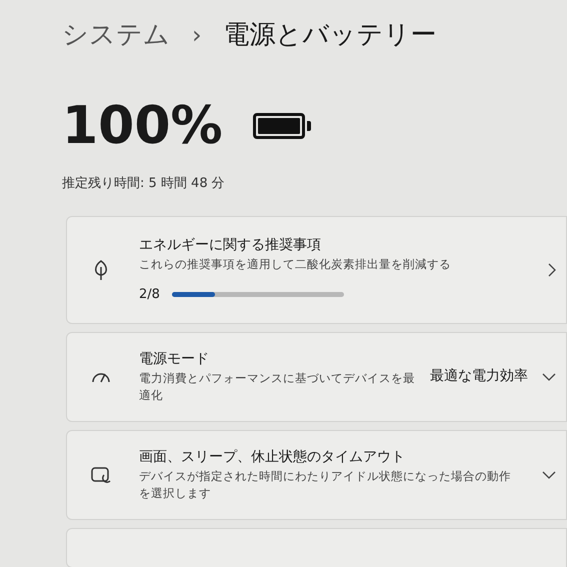  Describe the element at coordinates (295, 264) in the screenshot. I see `card-description: これらの推奨事項を適用して二酸化炭素排出量を削減する` at that location.